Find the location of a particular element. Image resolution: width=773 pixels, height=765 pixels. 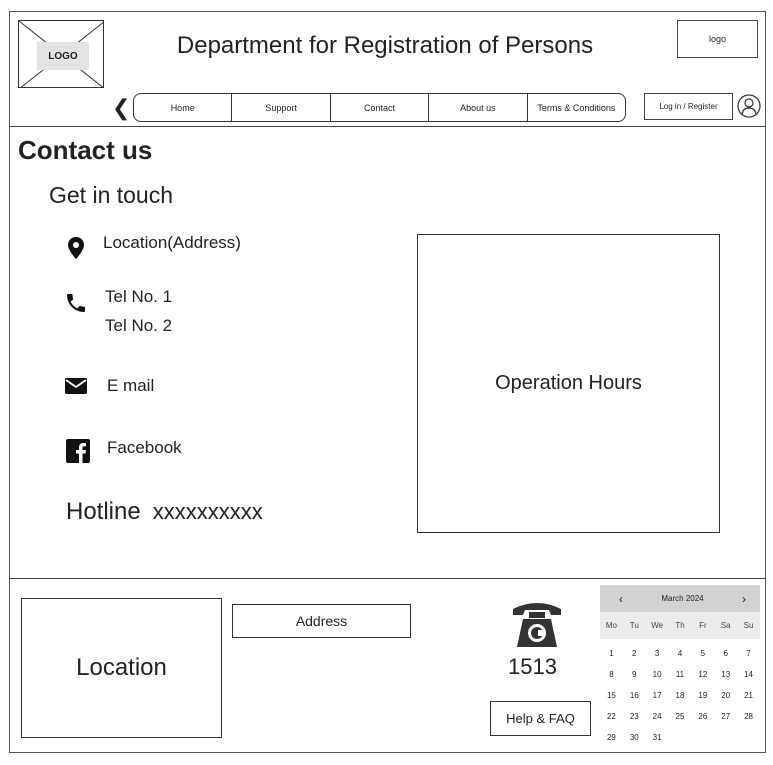

calendar-date: 8 is located at coordinates (611, 674).